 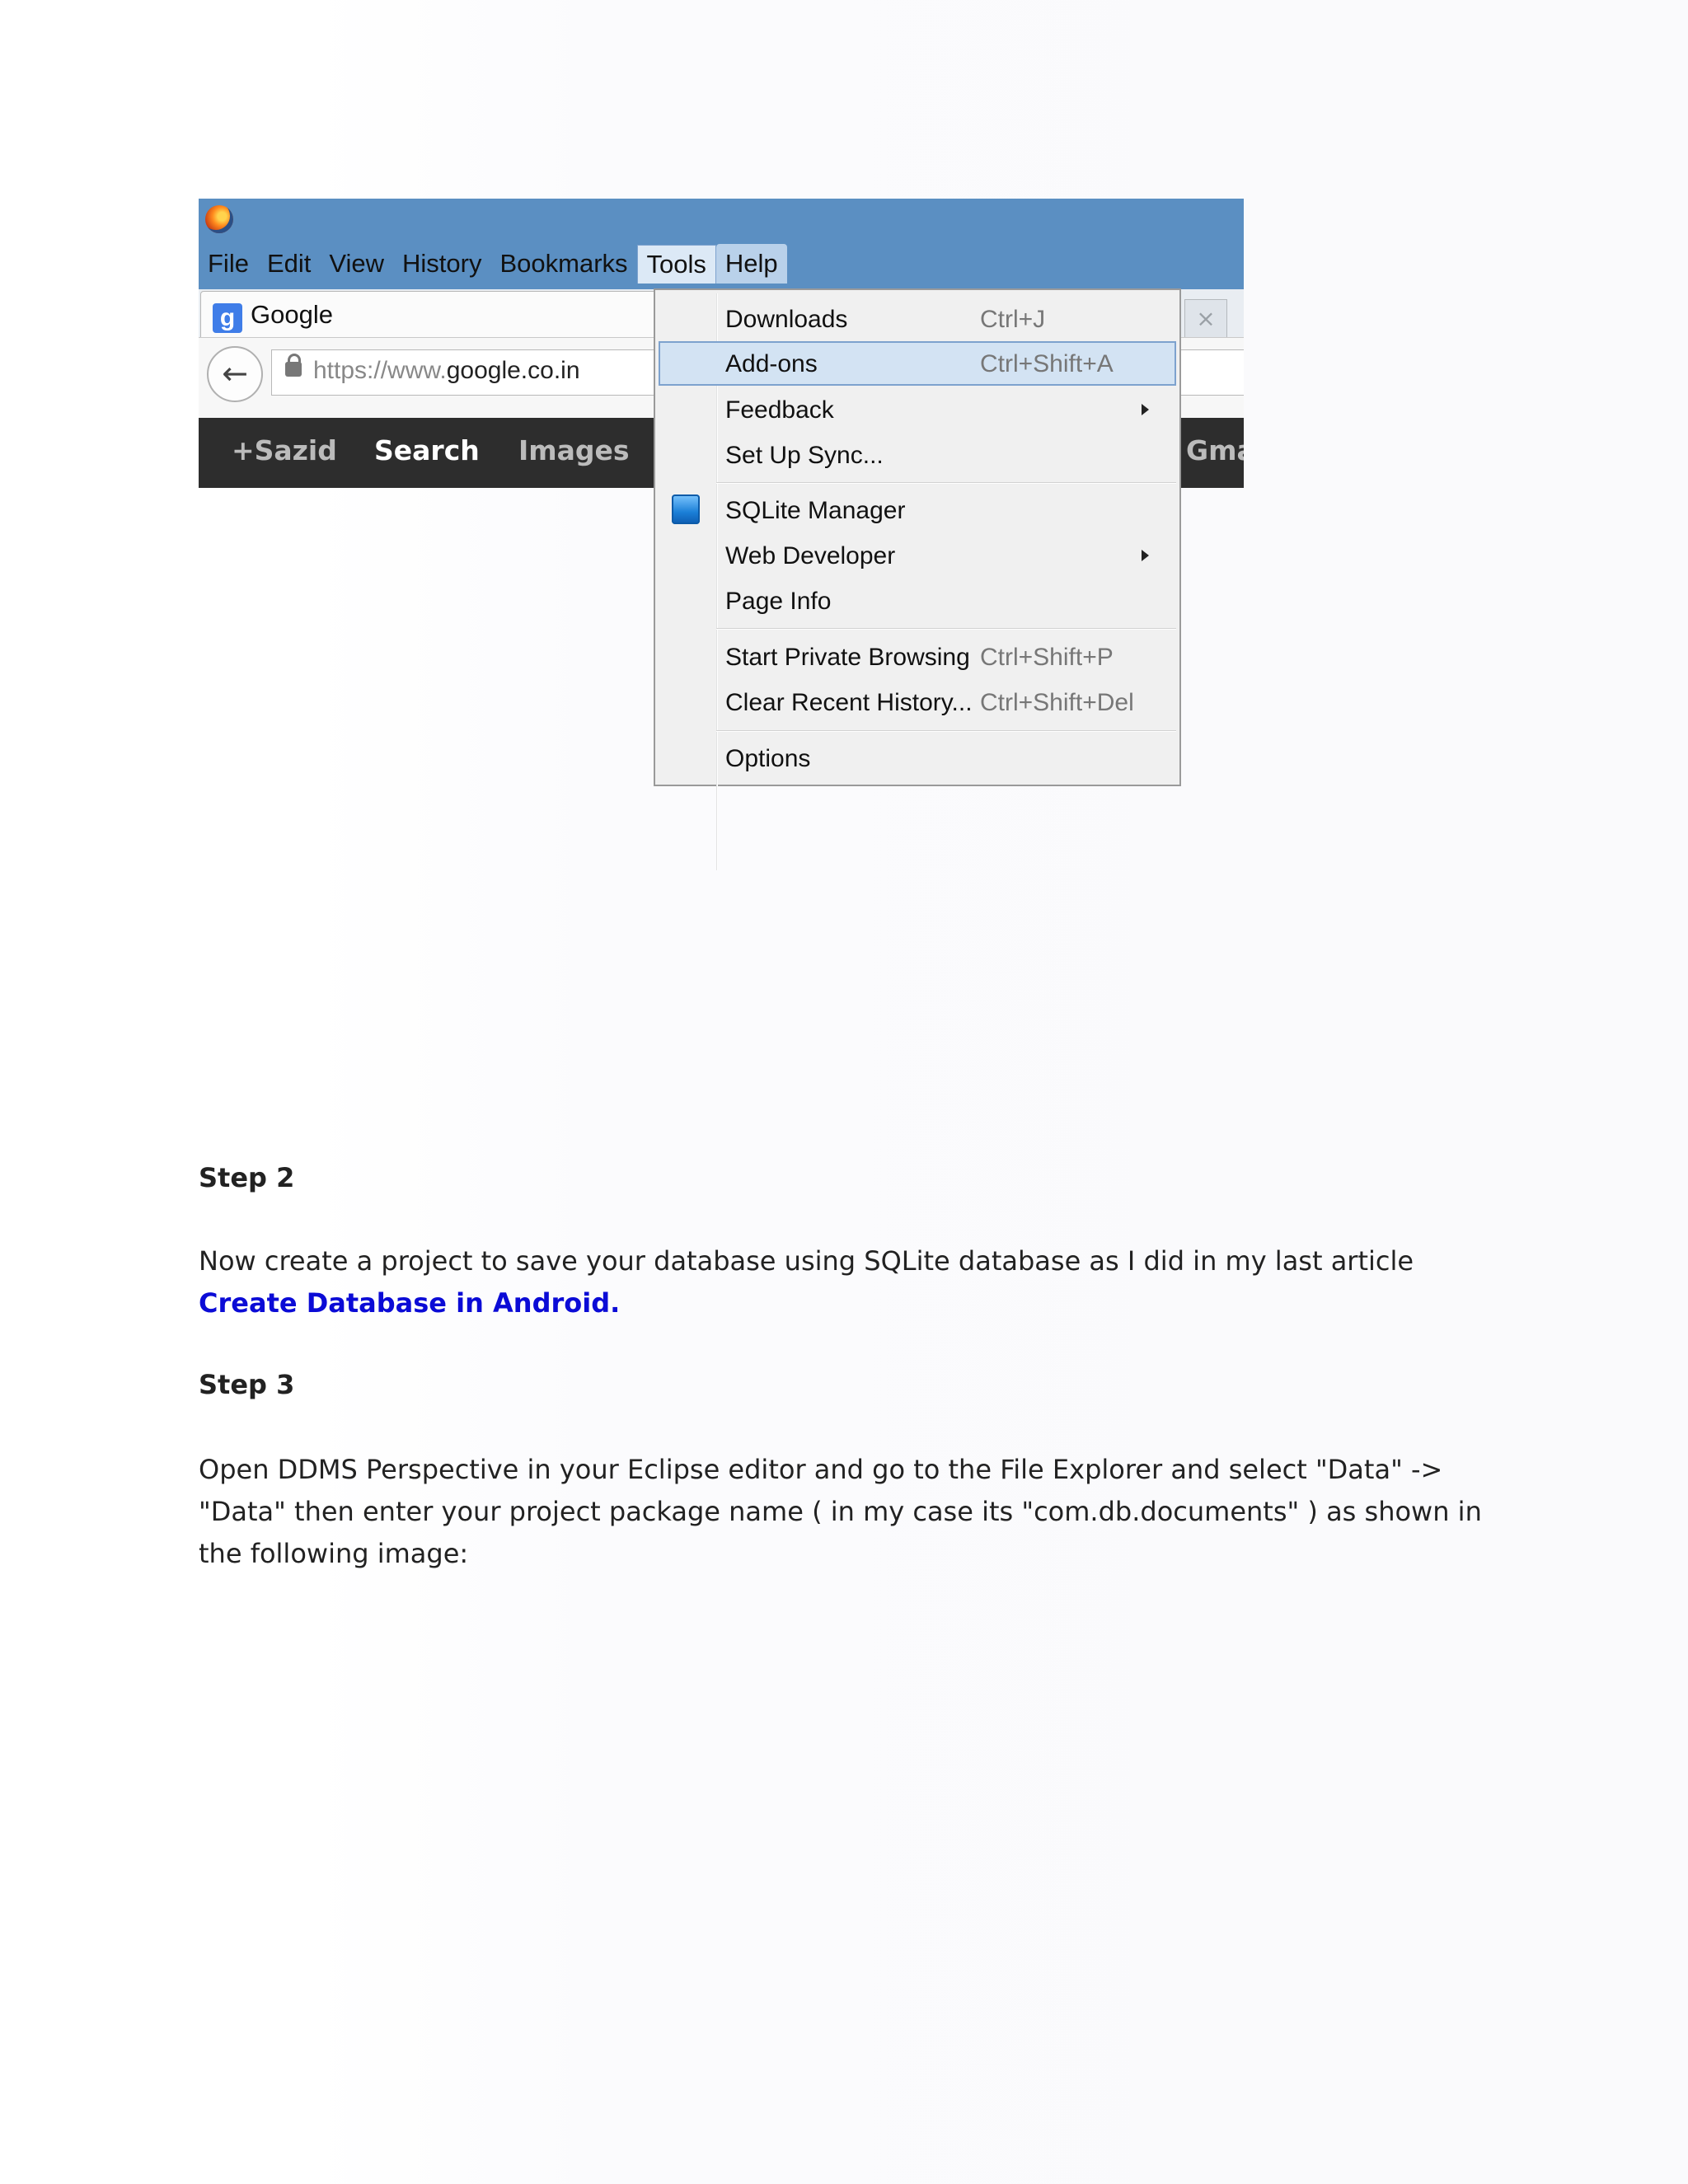 What do you see at coordinates (772, 363) in the screenshot?
I see `menuitem-label: Add-ons` at bounding box center [772, 363].